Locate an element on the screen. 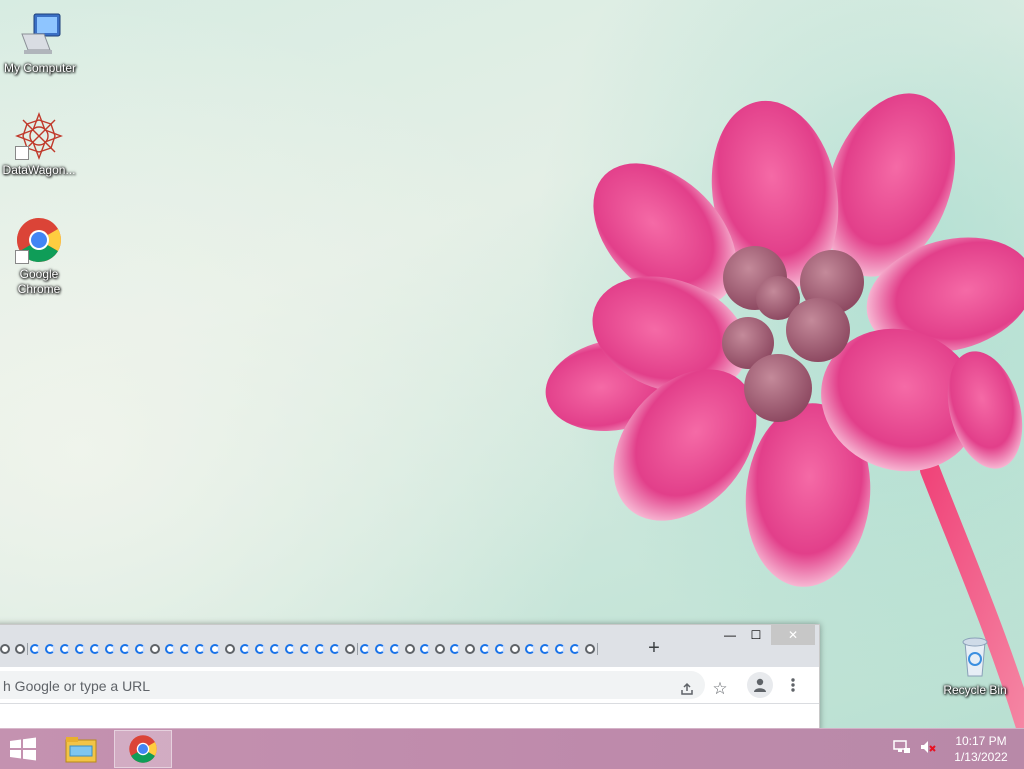 Image resolution: width=1024 pixels, height=769 pixels. system-clock: 10:17 PM 1/13/2022 is located at coordinates (981, 749).